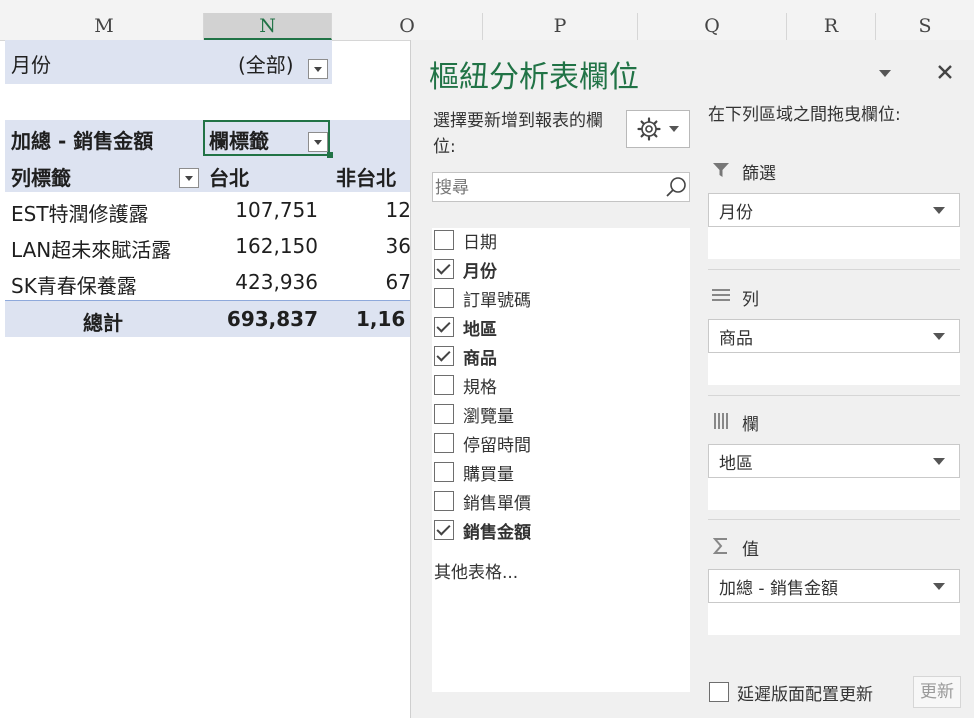  I want to click on columns-icon, so click(721, 421).